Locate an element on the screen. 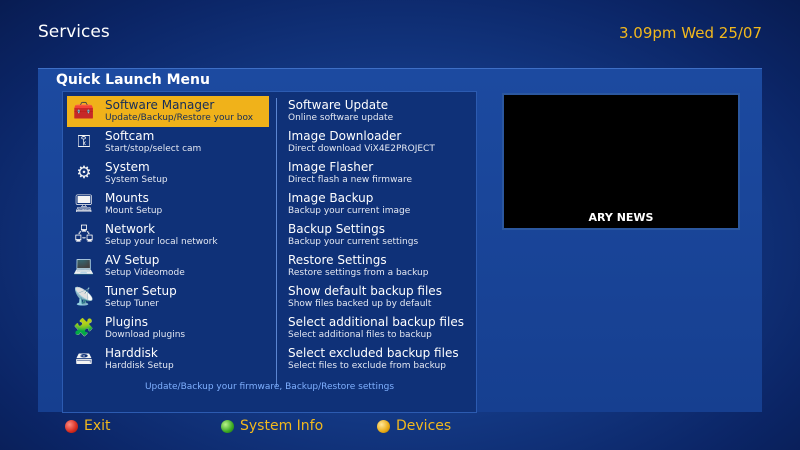 The image size is (800, 450). submenu-item-desc: Direct download ViX4E2PROJECT is located at coordinates (361, 149).